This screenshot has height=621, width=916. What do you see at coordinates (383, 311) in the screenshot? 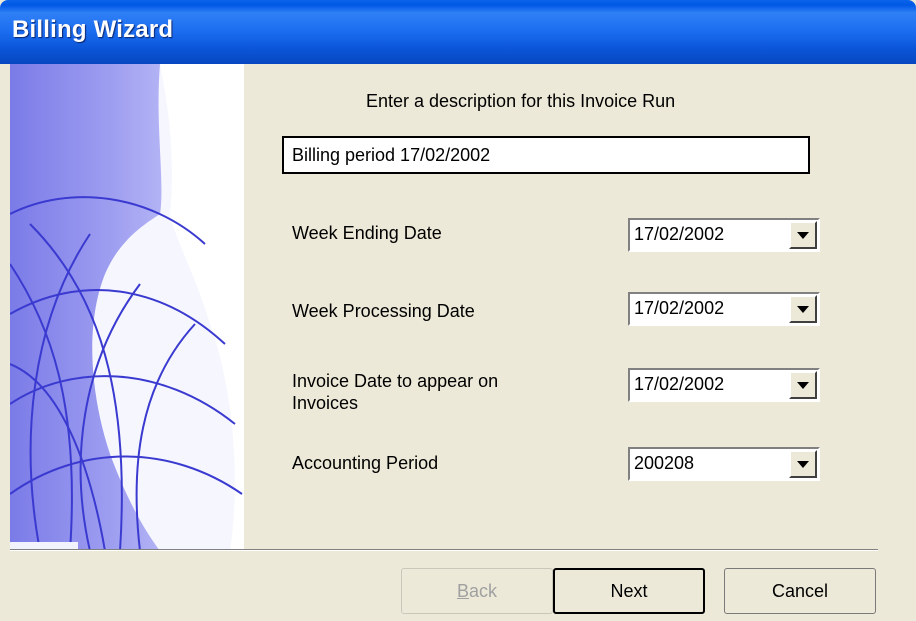
I see `week-processing-label: Week Processing Date` at bounding box center [383, 311].